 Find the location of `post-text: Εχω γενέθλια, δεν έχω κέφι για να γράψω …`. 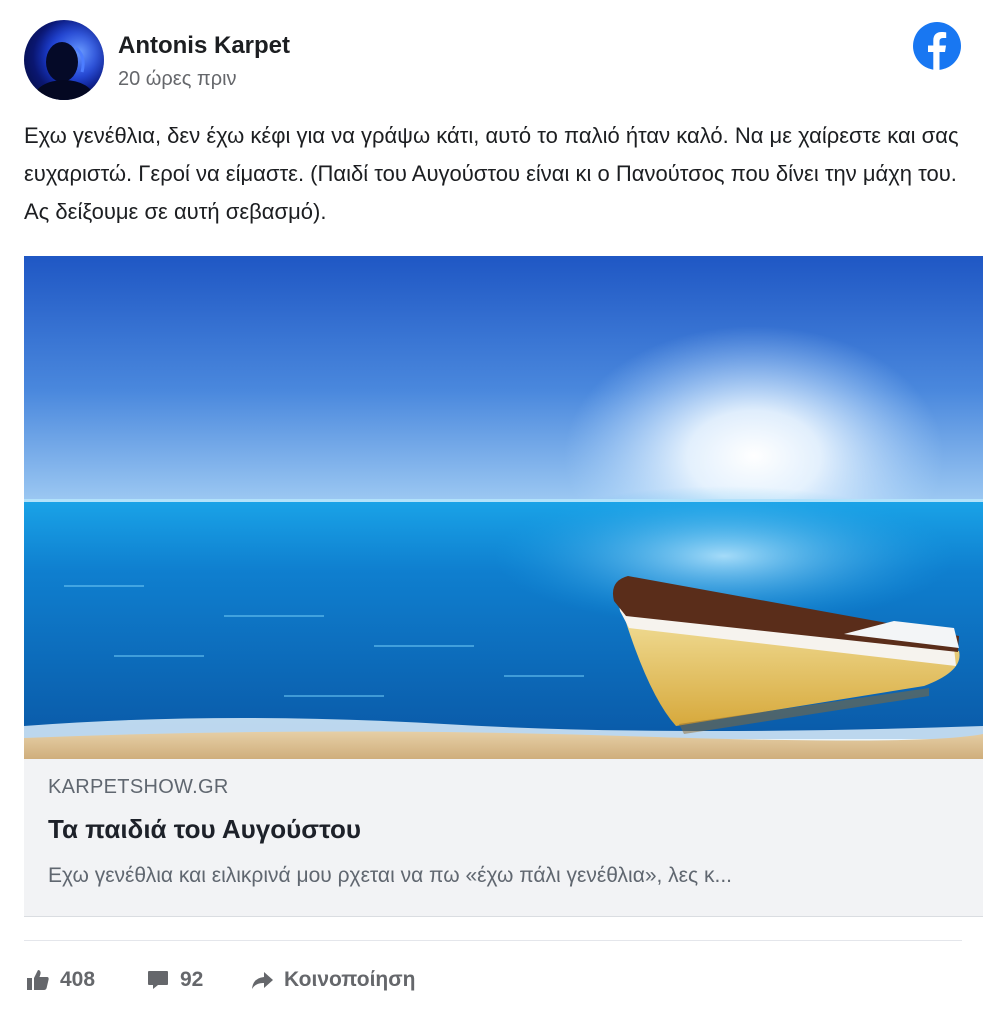

post-text: Εχω γενέθλια, δεν έχω κέφι για να γράψω … is located at coordinates (491, 173).